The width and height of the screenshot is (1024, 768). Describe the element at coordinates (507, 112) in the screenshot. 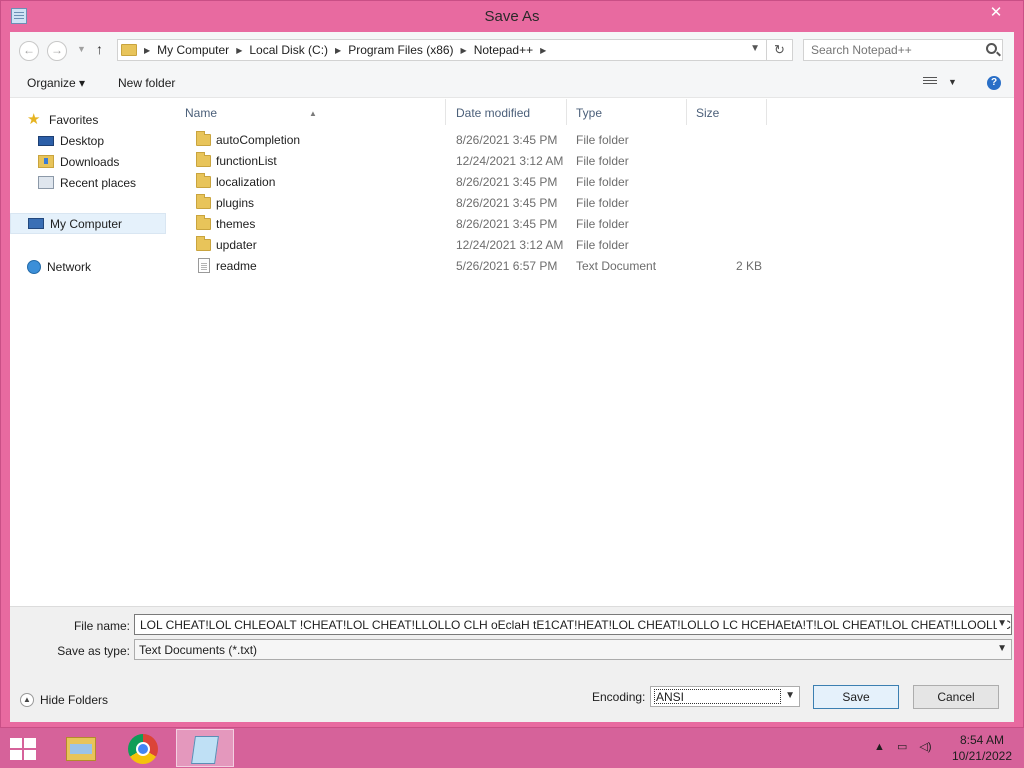

I see `column-header-date-modified: Date modified` at that location.